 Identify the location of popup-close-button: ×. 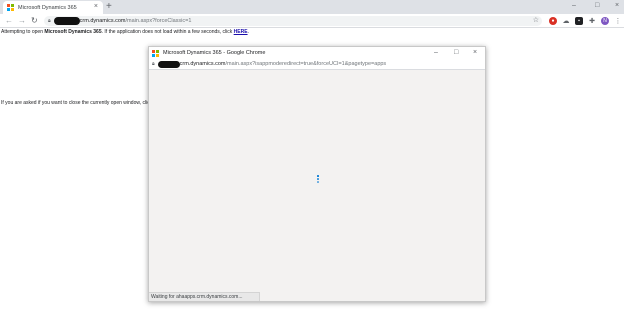
(475, 53).